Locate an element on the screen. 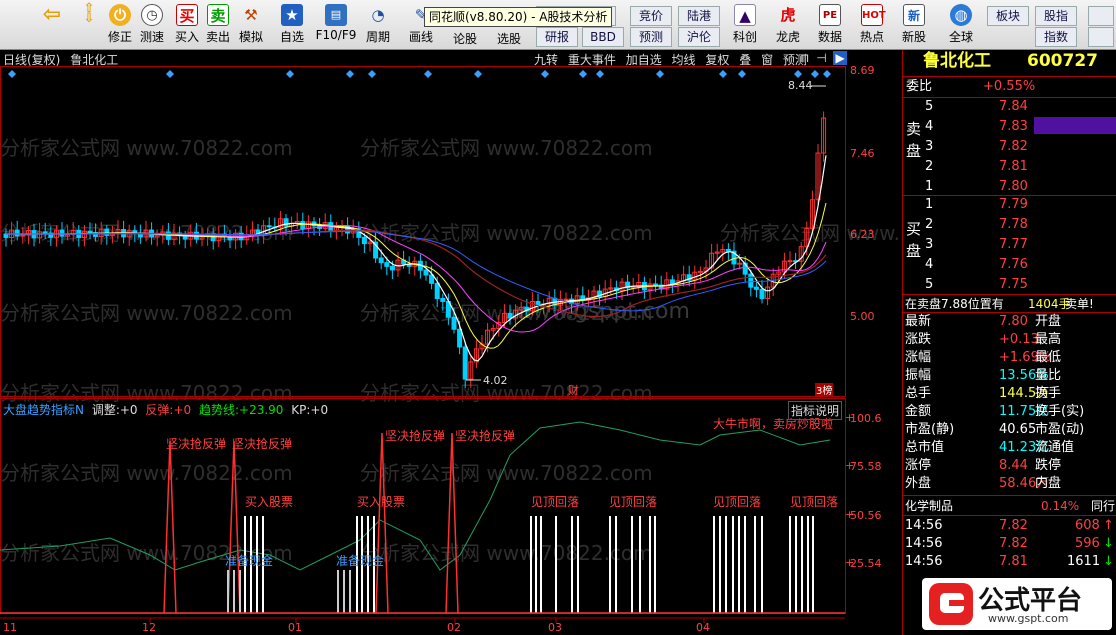  bid-level: 3 is located at coordinates (929, 244).